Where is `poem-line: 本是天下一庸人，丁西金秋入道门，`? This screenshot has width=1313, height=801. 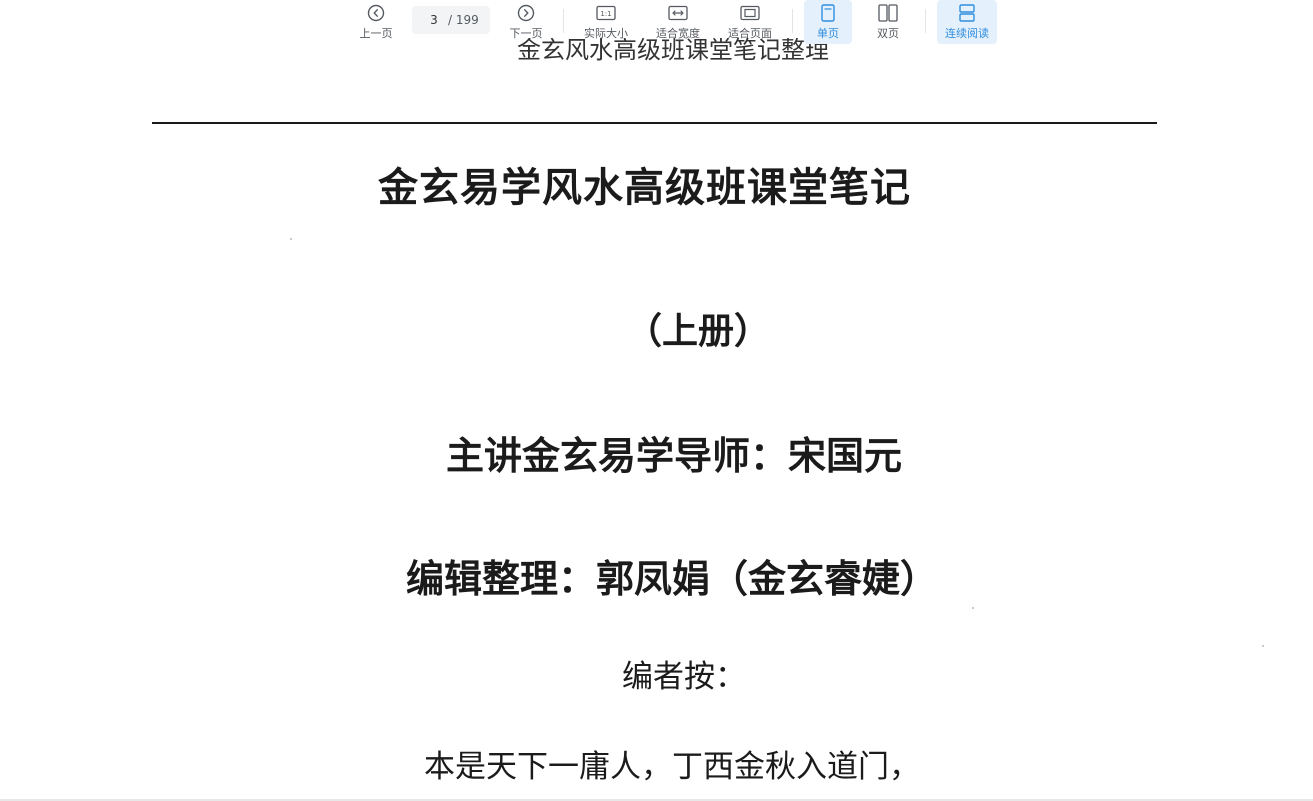 poem-line: 本是天下一庸人，丁西金秋入道门， is located at coordinates (672, 767).